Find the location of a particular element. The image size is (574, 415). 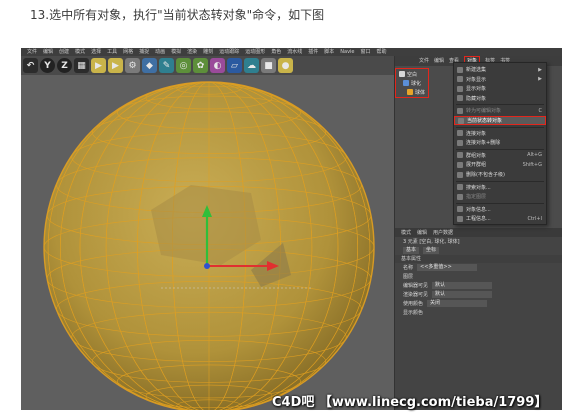

attribute-field-value: <<多重值>> is located at coordinates (447, 267).